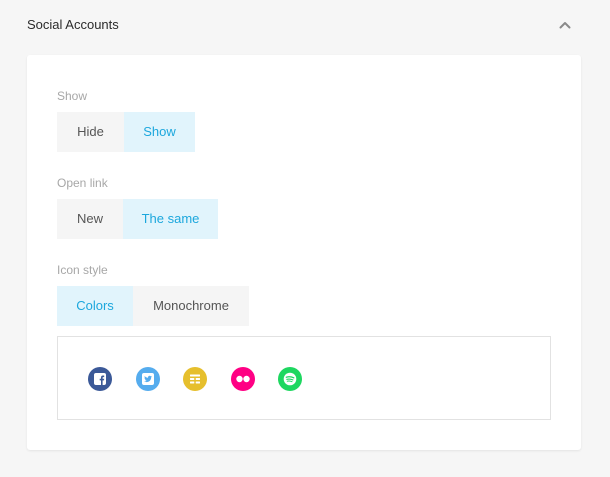  What do you see at coordinates (148, 379) in the screenshot?
I see `twitter-icon` at bounding box center [148, 379].